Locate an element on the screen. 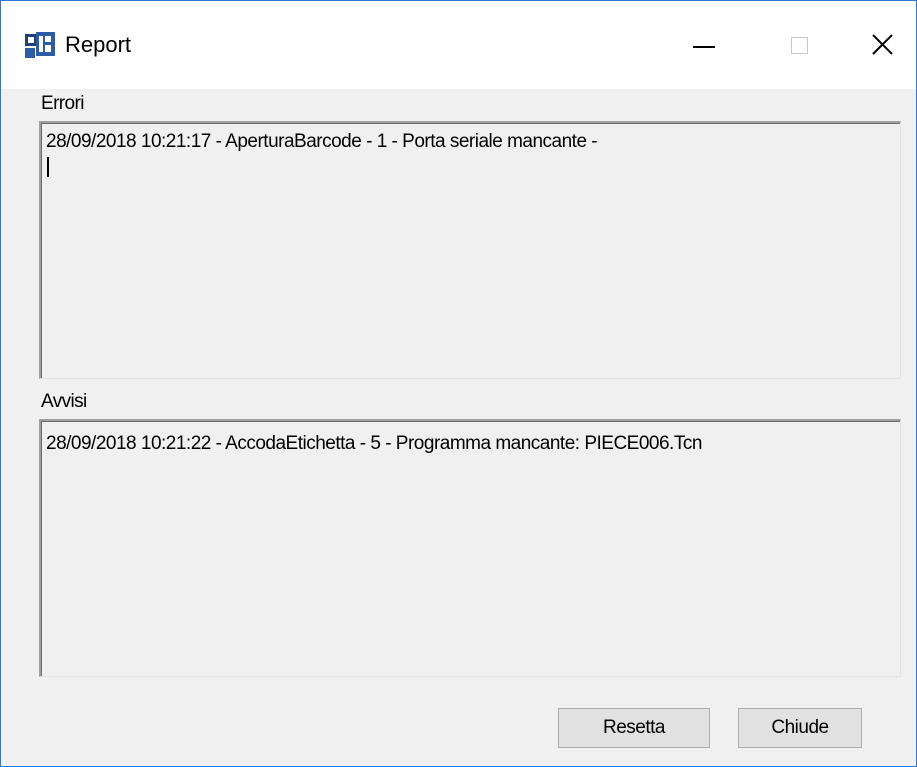 The height and width of the screenshot is (767, 917). minimize-icon is located at coordinates (704, 47).